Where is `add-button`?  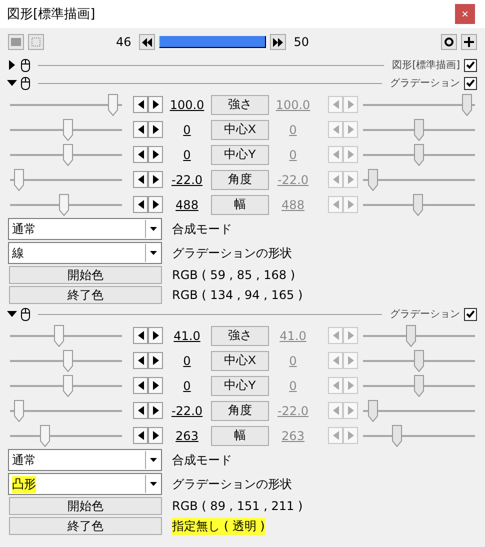
add-button is located at coordinates (469, 42).